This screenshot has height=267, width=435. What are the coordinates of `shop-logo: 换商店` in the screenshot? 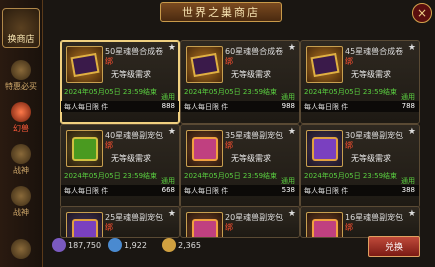 It's located at (21, 28).